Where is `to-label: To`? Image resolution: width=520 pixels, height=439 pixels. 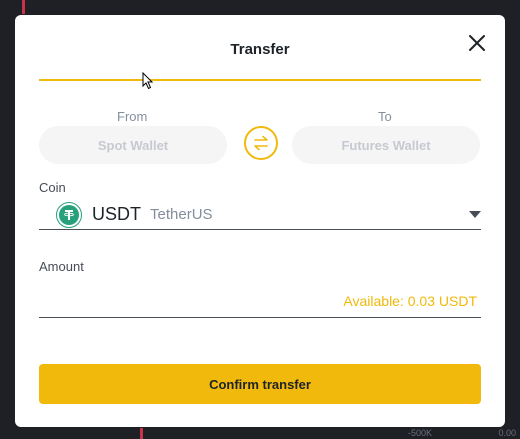
to-label: To is located at coordinates (385, 116).